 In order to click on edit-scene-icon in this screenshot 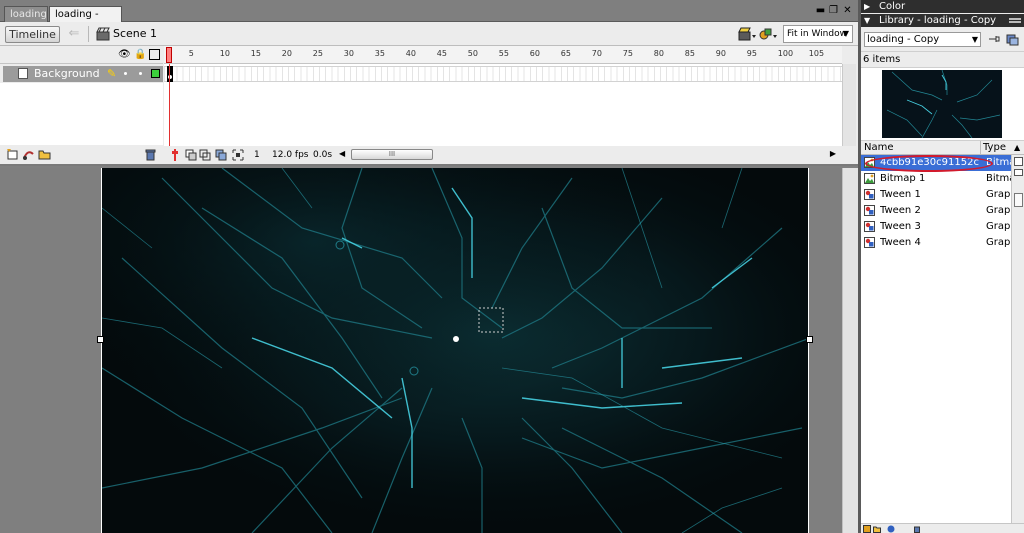, I will do `click(747, 34)`.